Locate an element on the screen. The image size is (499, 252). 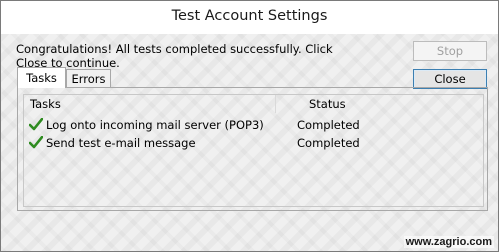
tab-tasks: Tasks is located at coordinates (41, 77).